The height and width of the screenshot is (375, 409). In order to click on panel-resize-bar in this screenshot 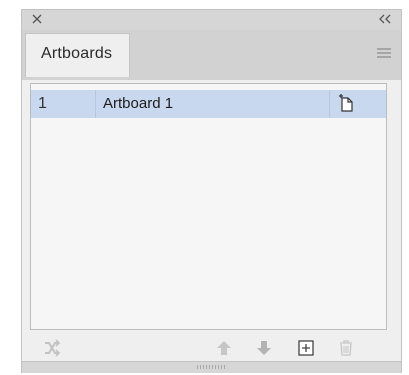, I will do `click(211, 367)`.